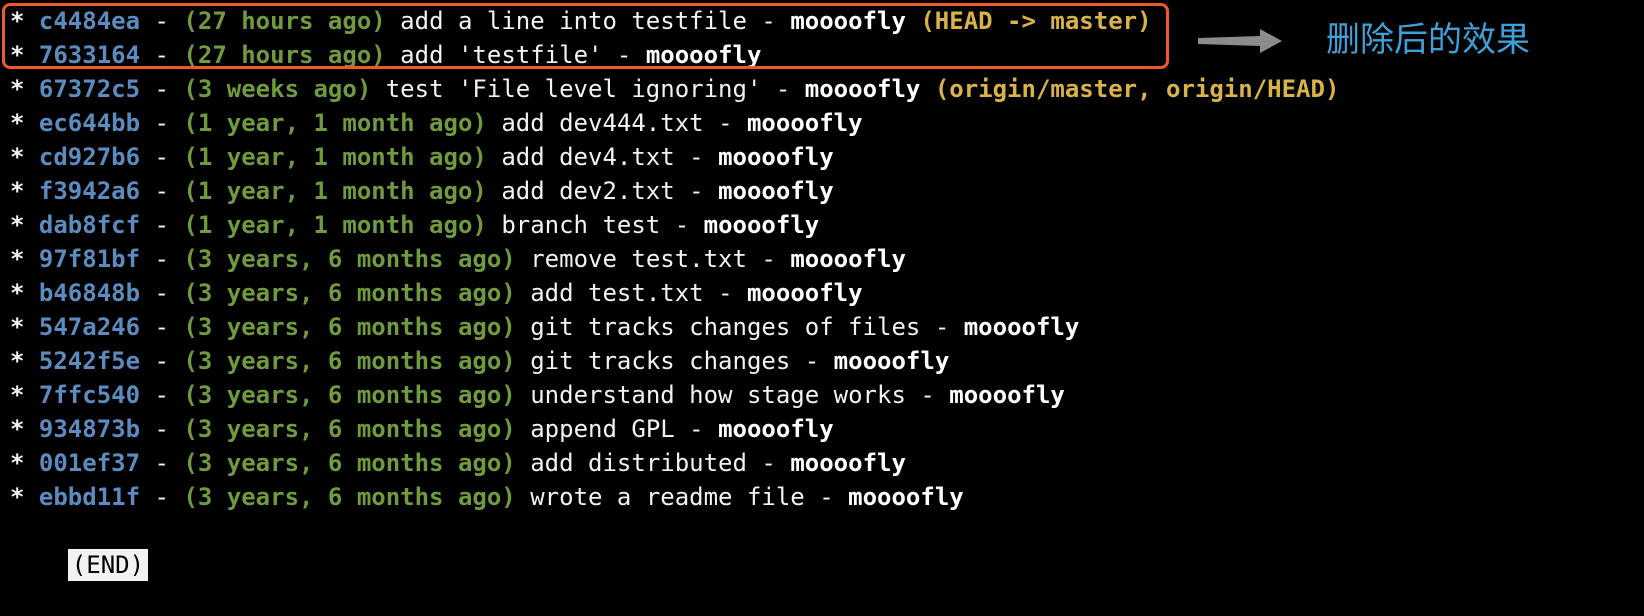  Describe the element at coordinates (638, 259) in the screenshot. I see `commit-message: remove test.txt` at that location.